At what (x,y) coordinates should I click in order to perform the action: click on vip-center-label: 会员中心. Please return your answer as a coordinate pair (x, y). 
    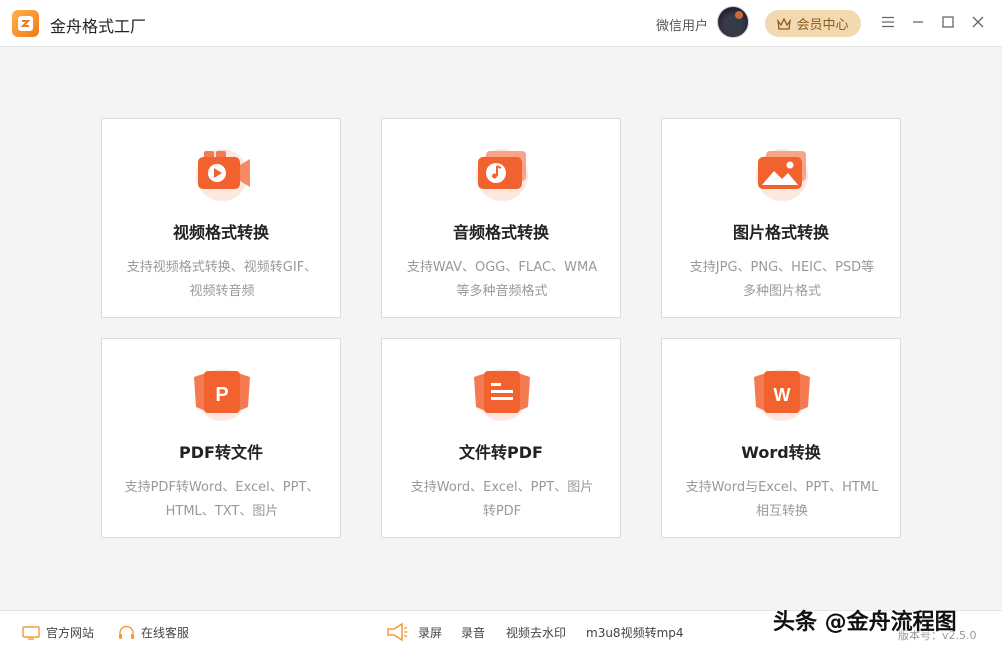
    Looking at the image, I should click on (822, 25).